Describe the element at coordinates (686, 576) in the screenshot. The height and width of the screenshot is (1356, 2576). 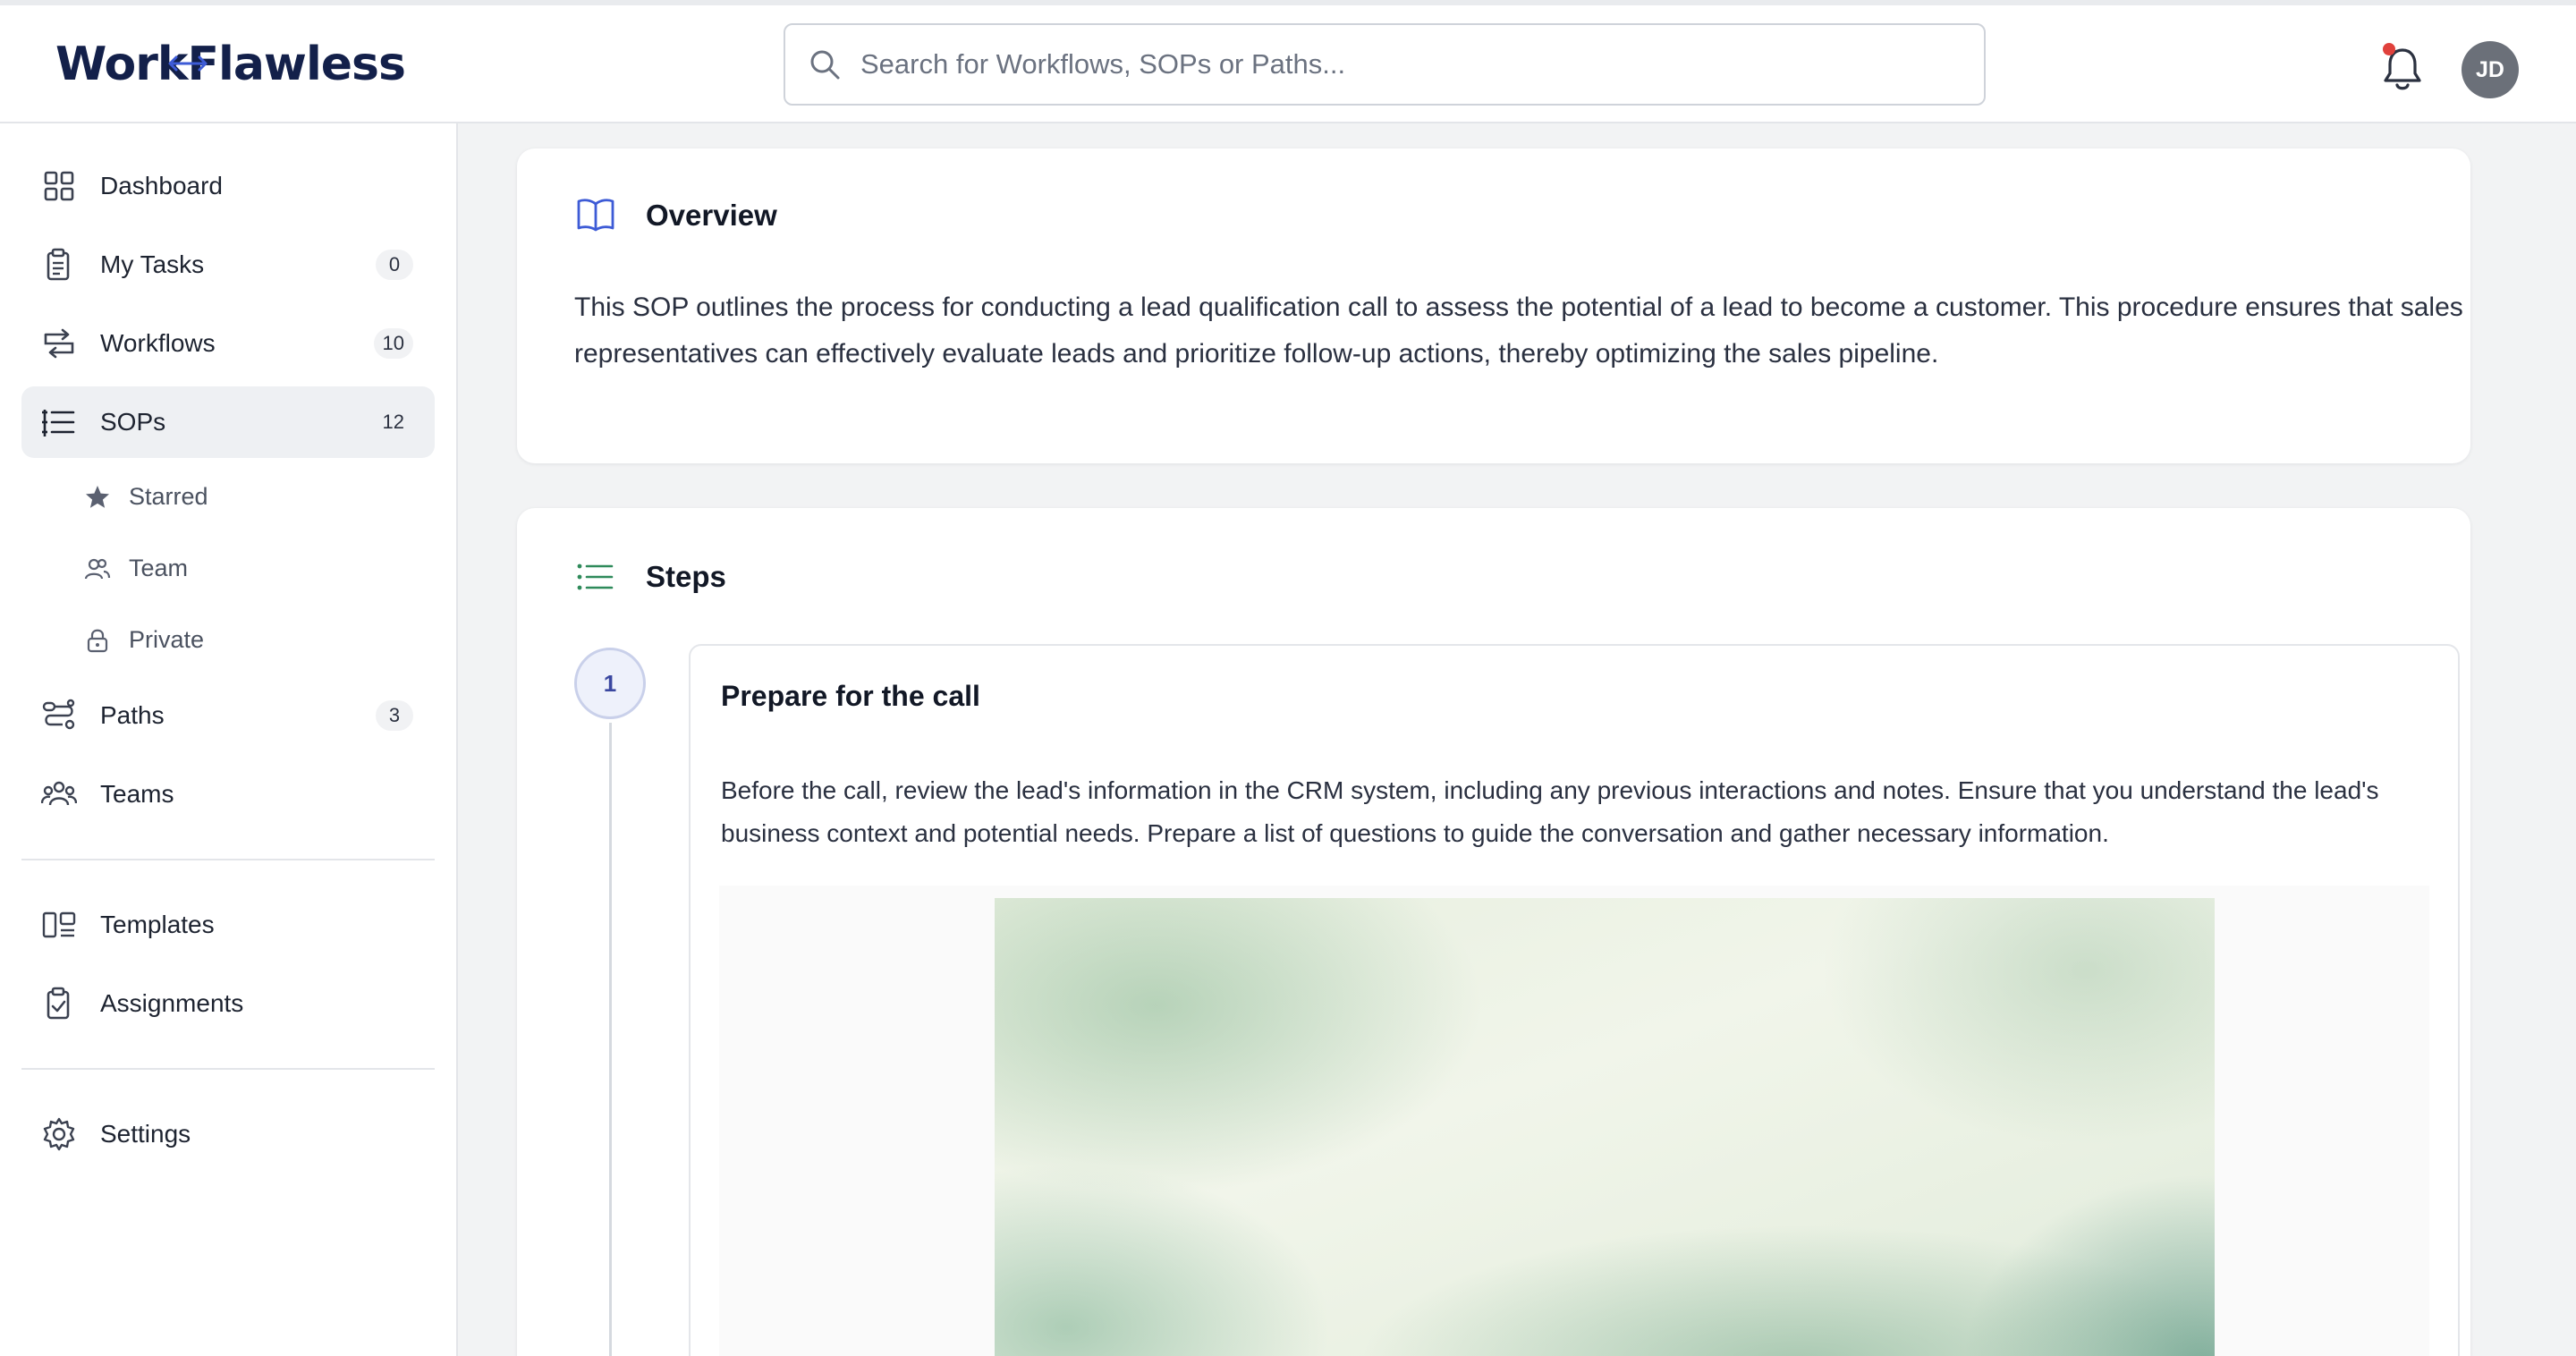
I see `steps-title: Steps` at that location.